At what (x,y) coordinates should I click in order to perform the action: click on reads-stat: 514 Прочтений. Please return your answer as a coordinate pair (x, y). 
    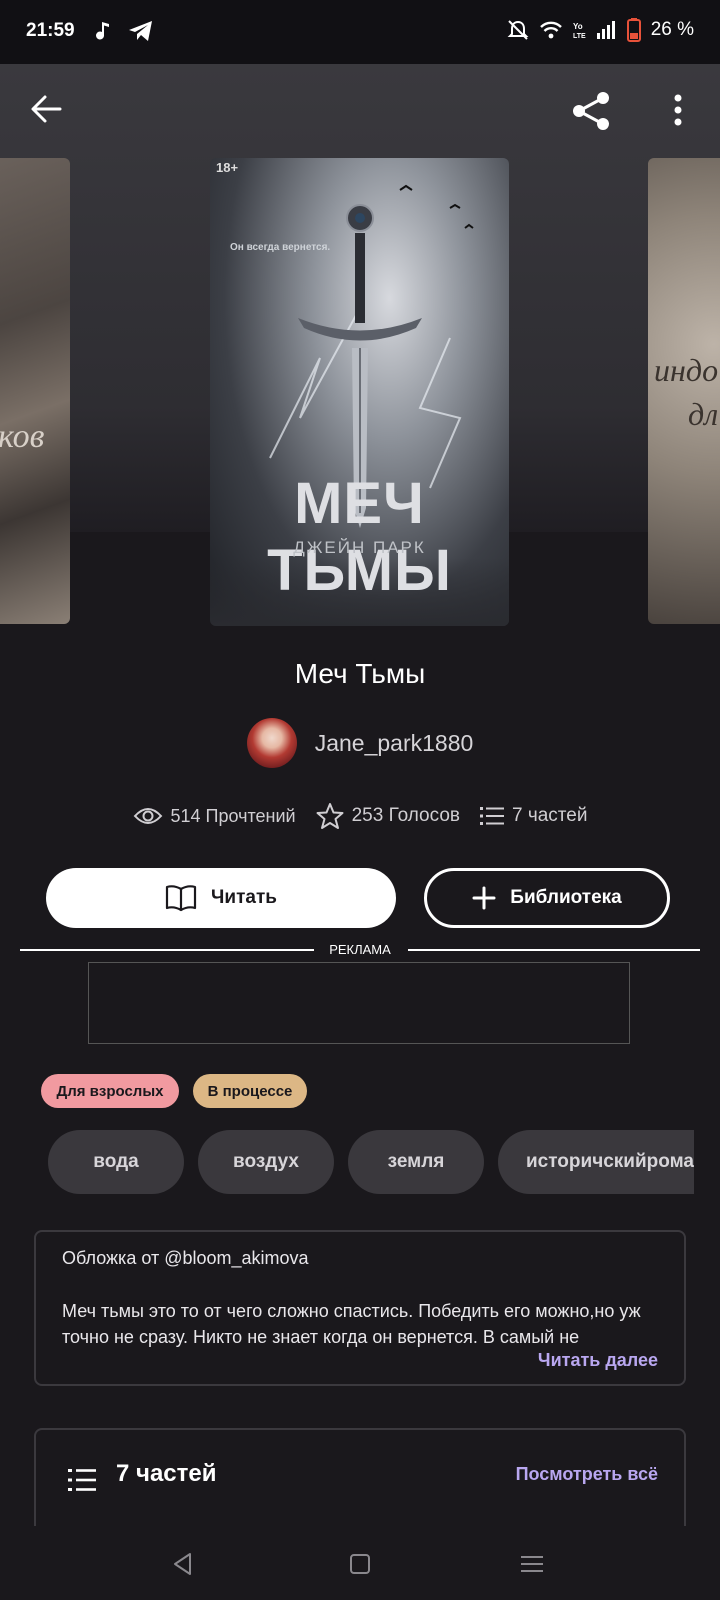
    Looking at the image, I should click on (214, 816).